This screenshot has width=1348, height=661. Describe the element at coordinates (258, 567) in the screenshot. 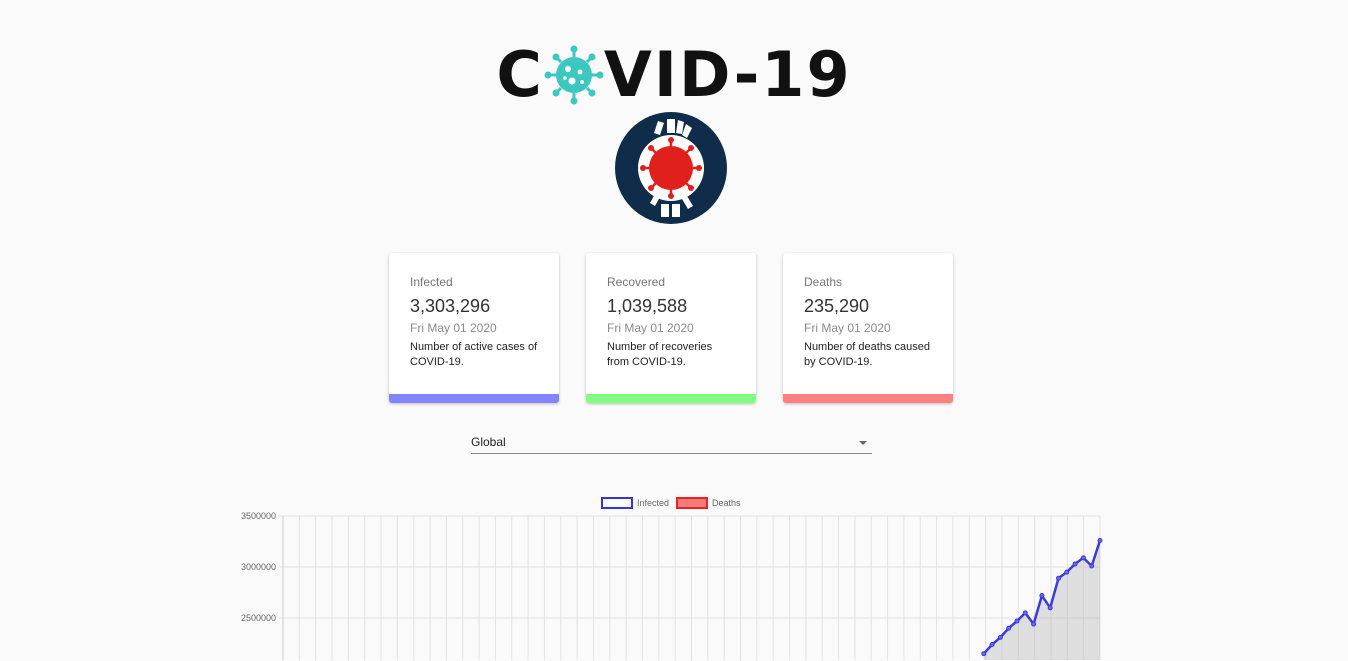

I see `y-tick-label: 3000000` at that location.